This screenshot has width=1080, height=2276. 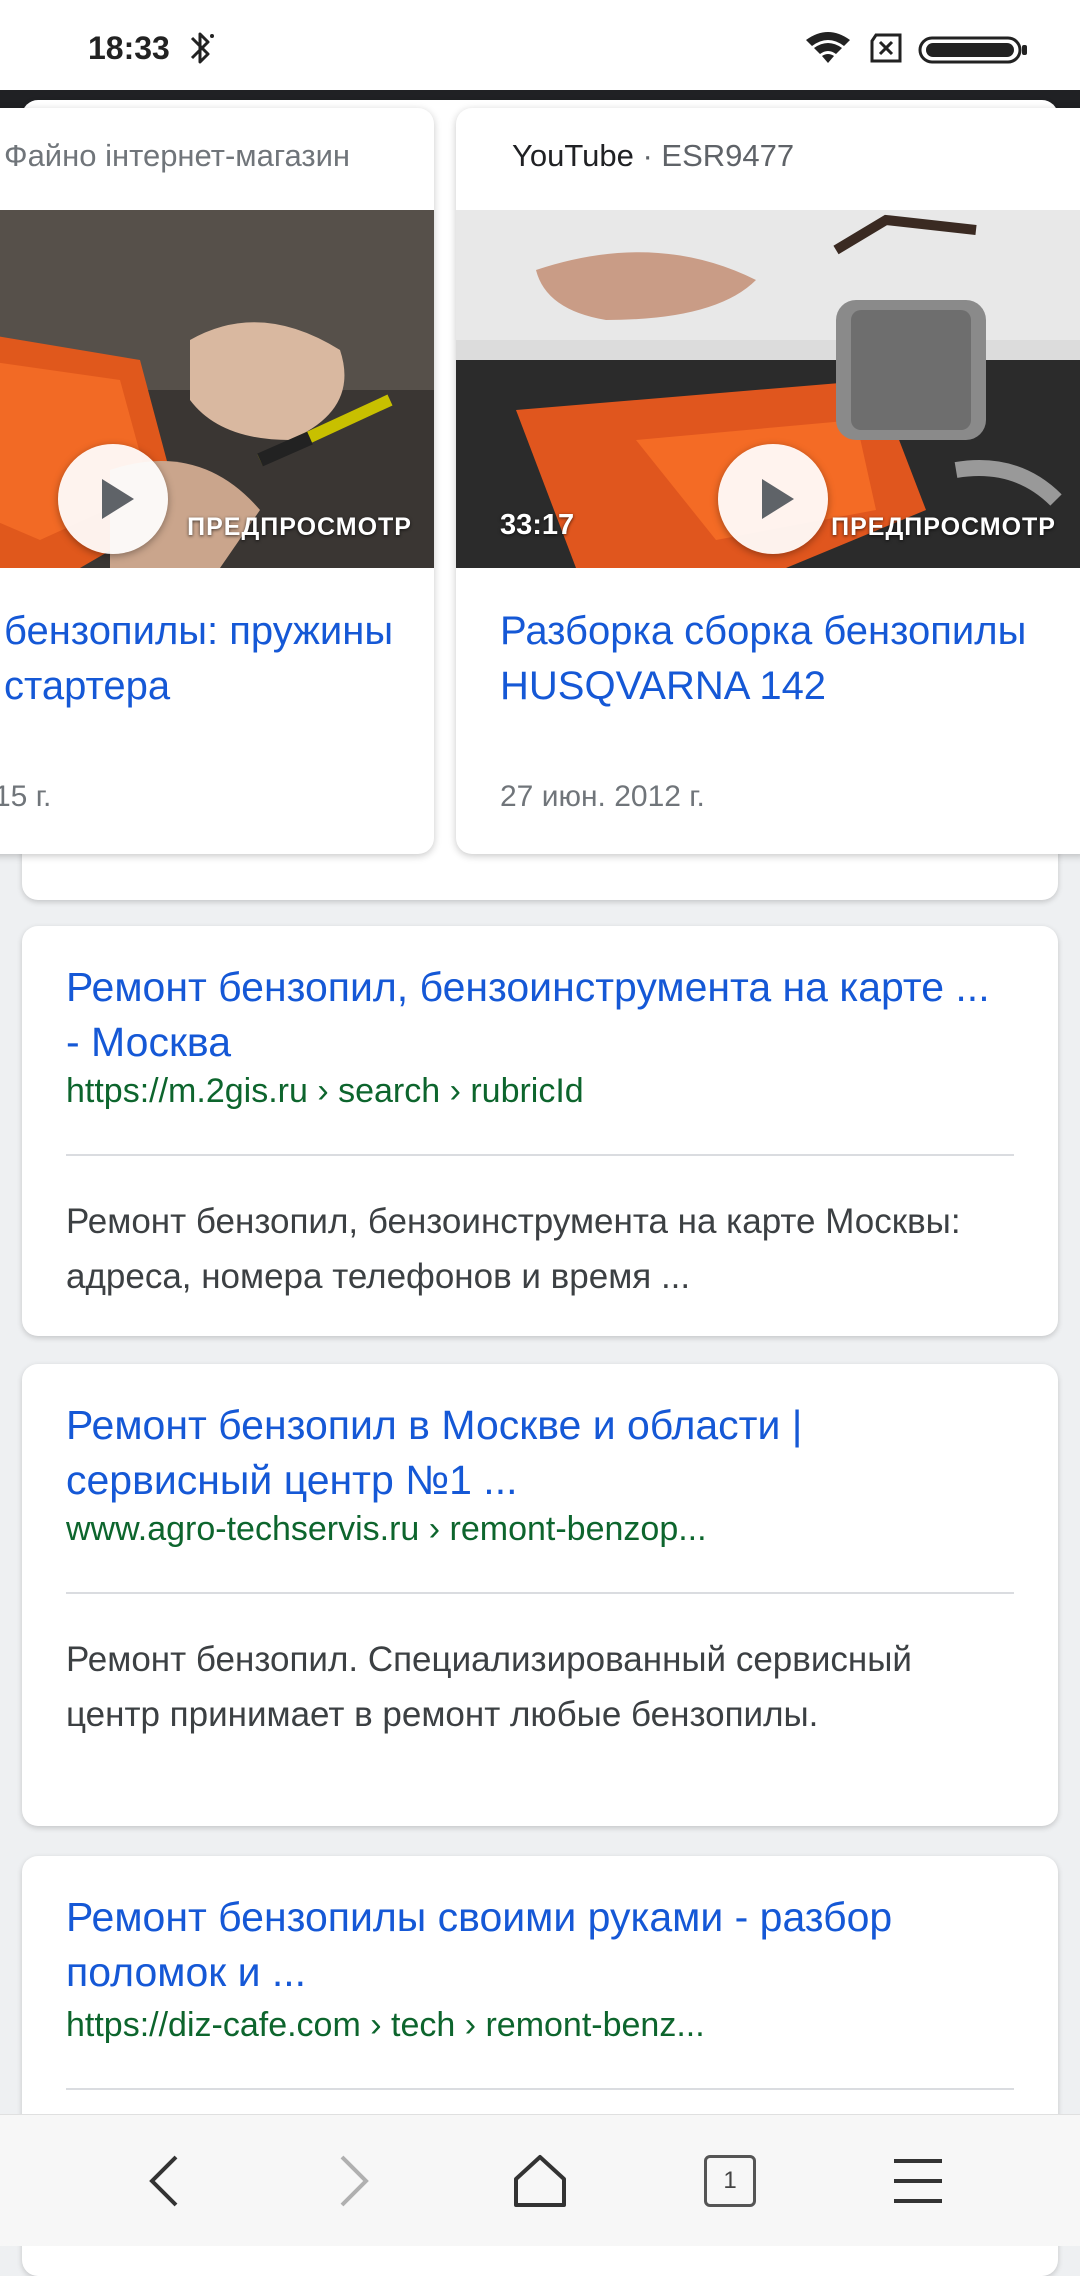 I want to click on battery-icon, so click(x=974, y=50).